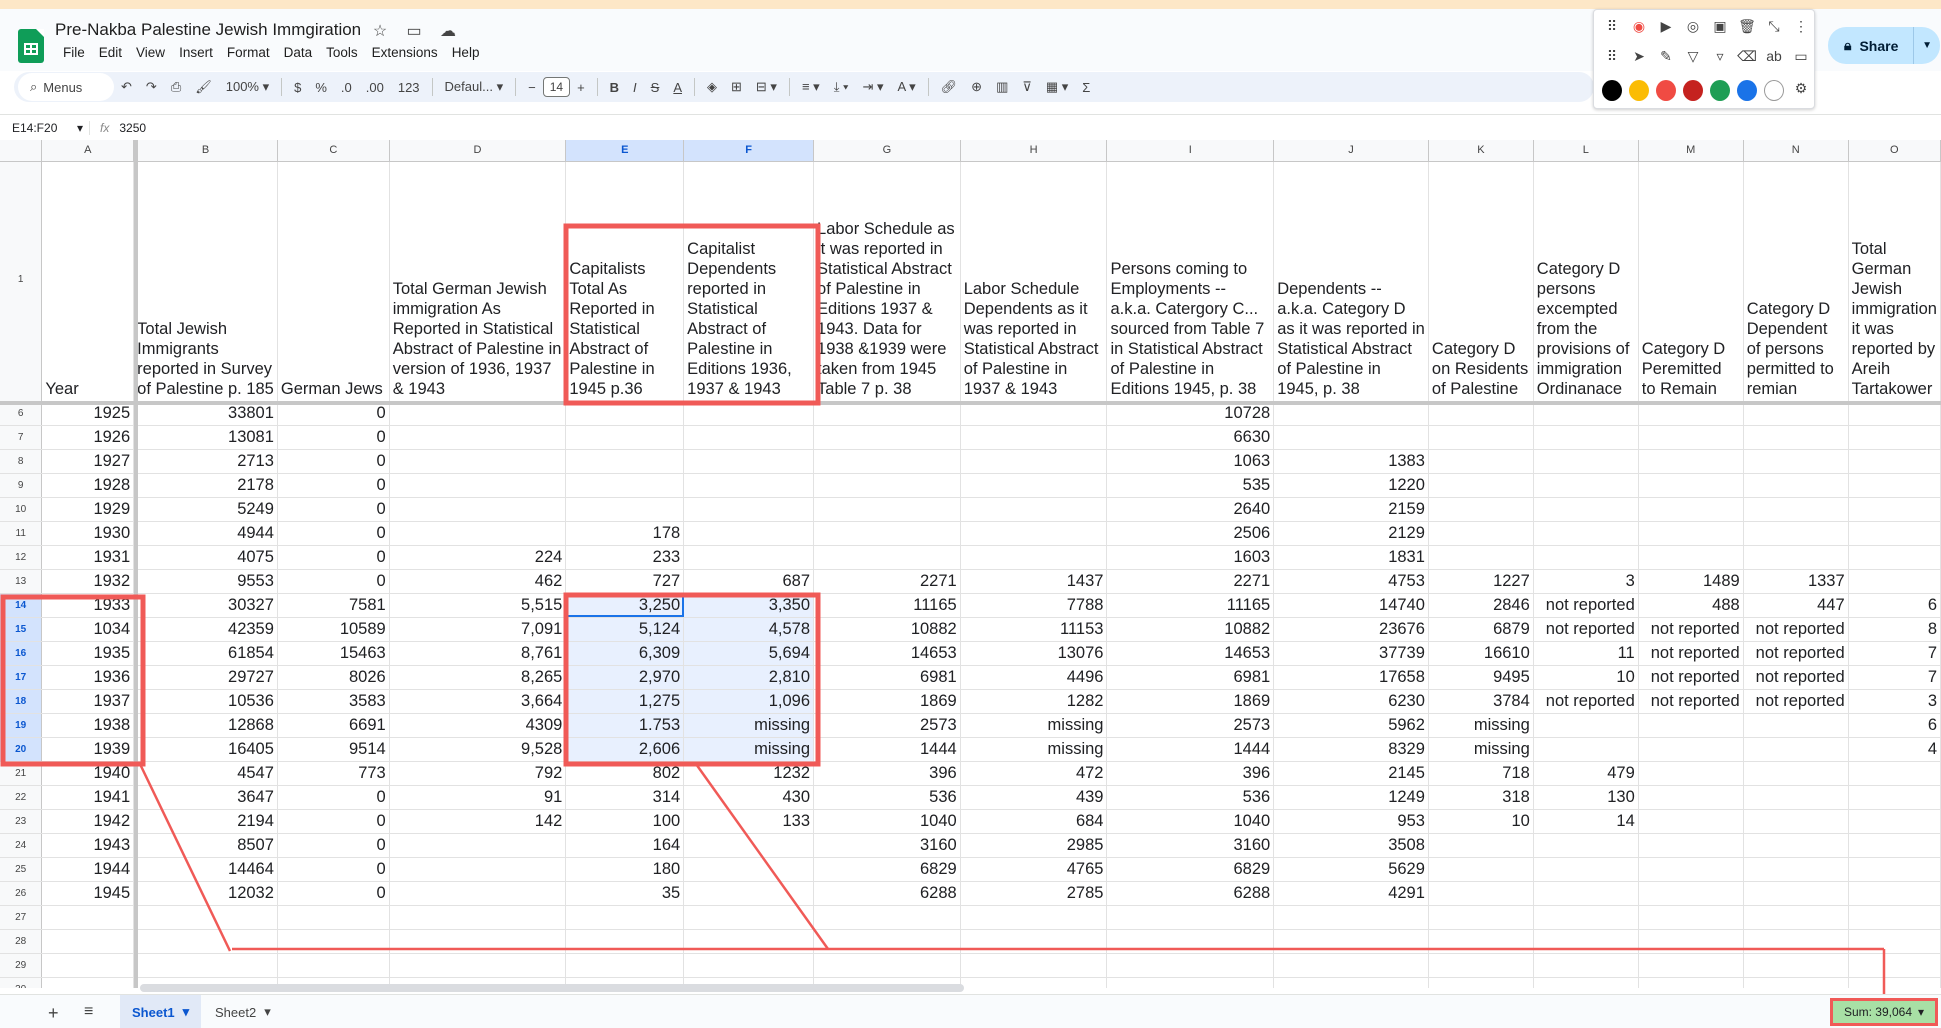 The width and height of the screenshot is (1941, 1028). What do you see at coordinates (1586, 749) in the screenshot?
I see `cell-l20` at bounding box center [1586, 749].